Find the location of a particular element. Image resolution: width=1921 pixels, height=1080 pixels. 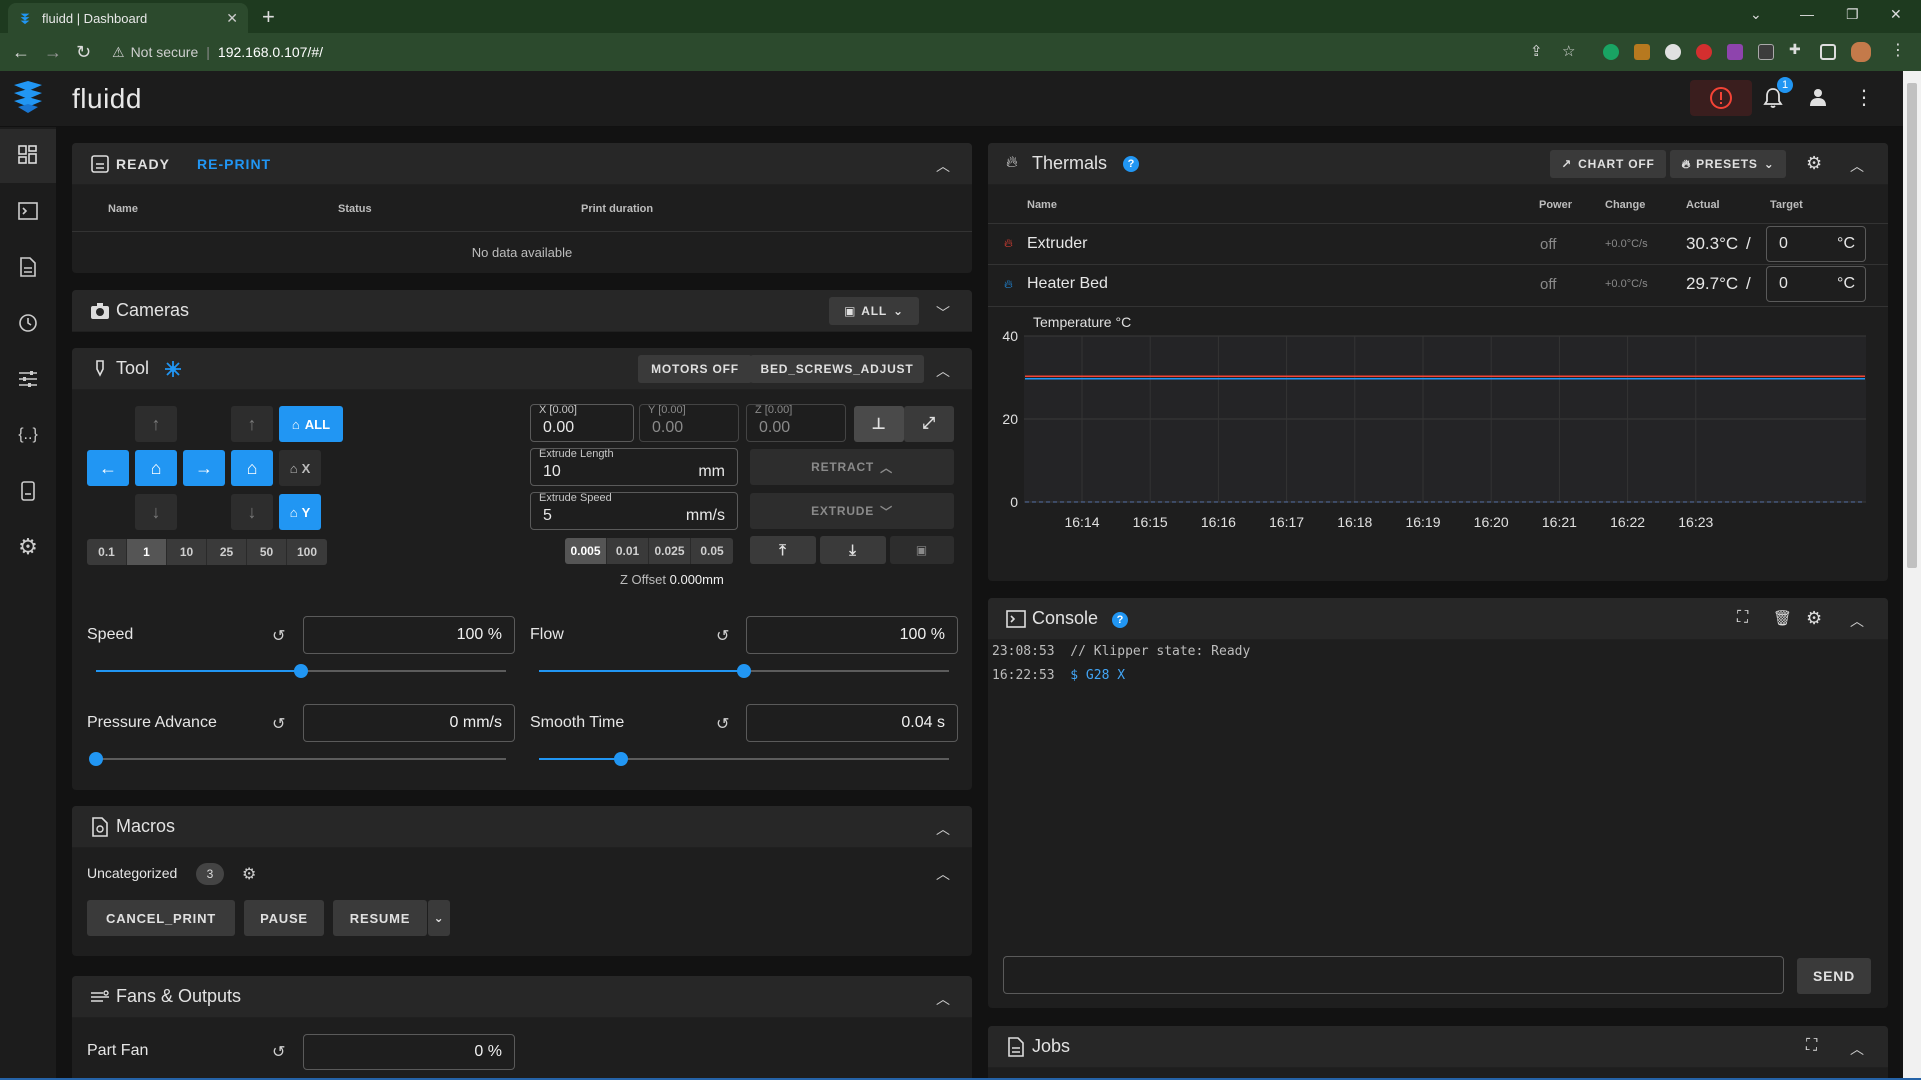

sidebar-settings-icon: ⚙ is located at coordinates (28, 547).